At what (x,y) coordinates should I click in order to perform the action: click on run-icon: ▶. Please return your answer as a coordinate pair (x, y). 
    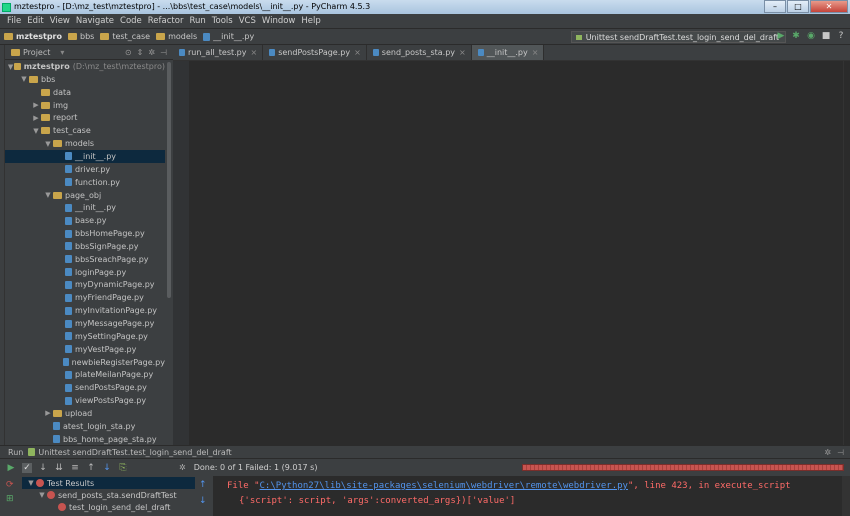
    Looking at the image, I should click on (781, 36).